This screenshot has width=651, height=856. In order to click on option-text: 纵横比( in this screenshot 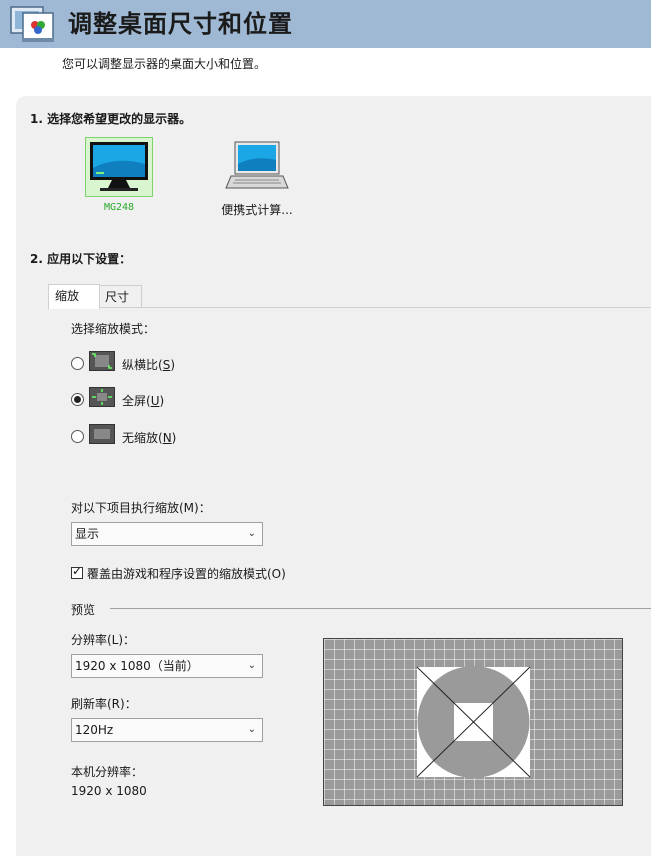, I will do `click(142, 365)`.